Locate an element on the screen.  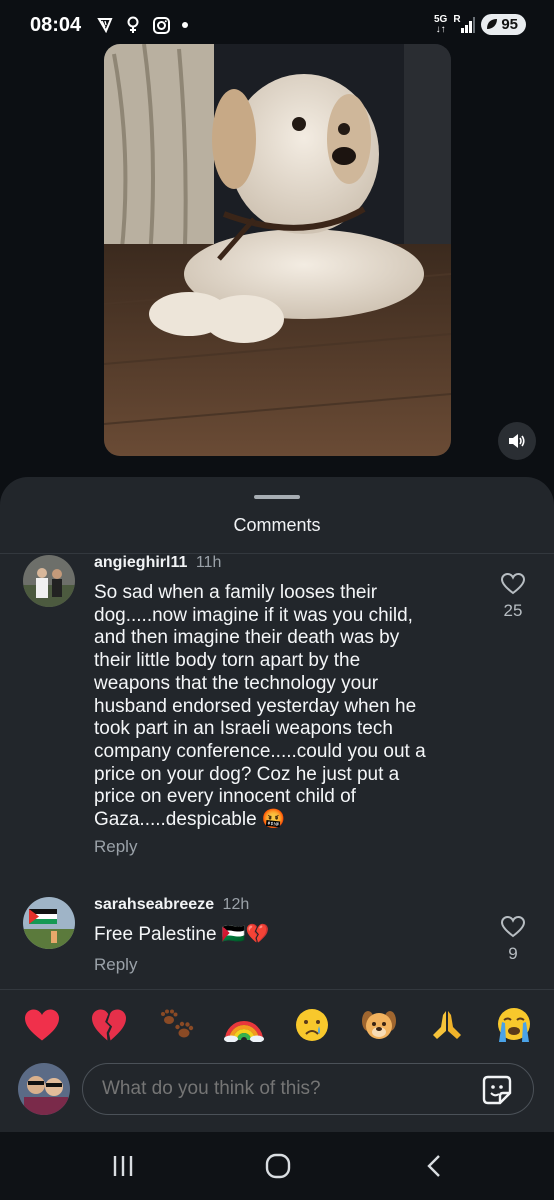
speaker-icon is located at coordinates (517, 441).